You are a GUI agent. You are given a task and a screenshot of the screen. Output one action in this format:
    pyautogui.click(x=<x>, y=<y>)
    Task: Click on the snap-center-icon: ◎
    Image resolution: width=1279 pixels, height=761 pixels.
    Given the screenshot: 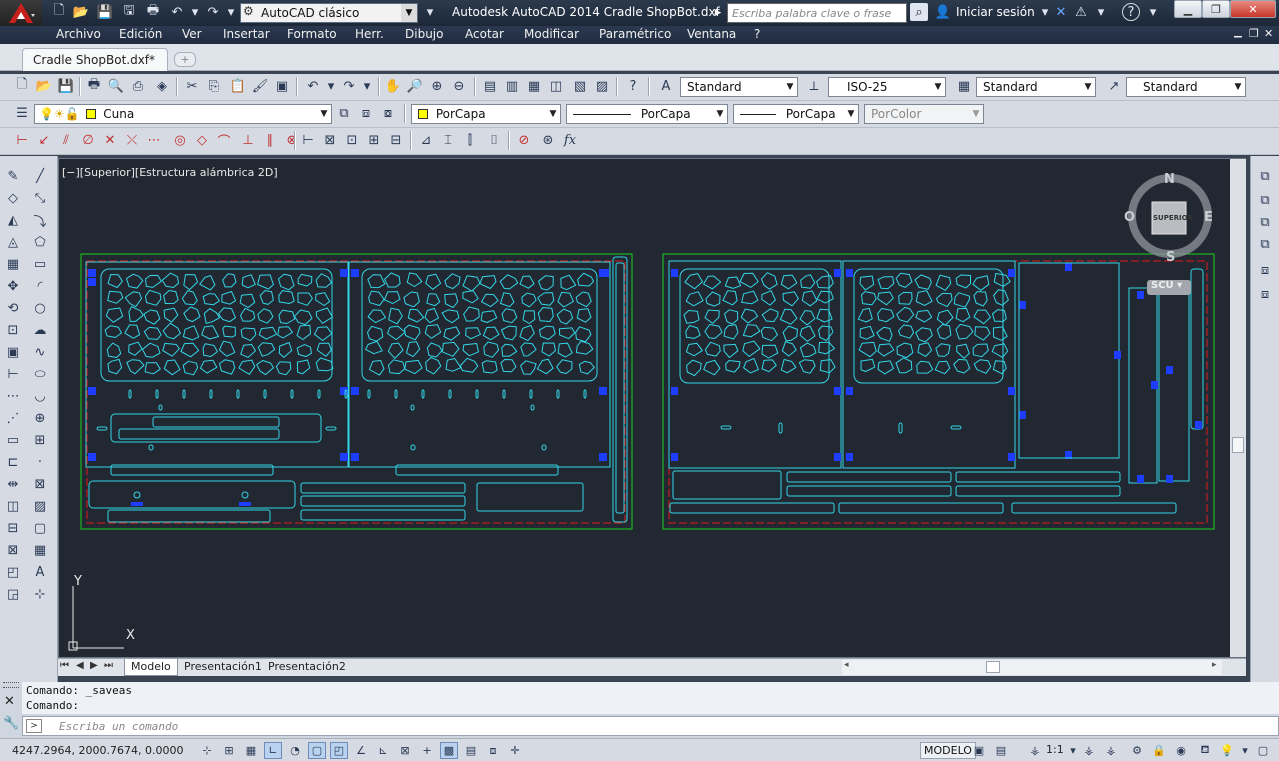 What is the action you would take?
    pyautogui.click(x=180, y=140)
    